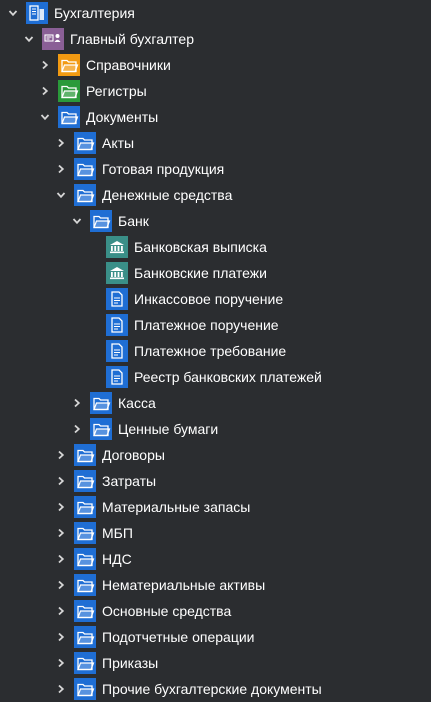 The height and width of the screenshot is (702, 431). What do you see at coordinates (215, 299) in the screenshot?
I see `tree-item-11: Инкассовое поручение` at bounding box center [215, 299].